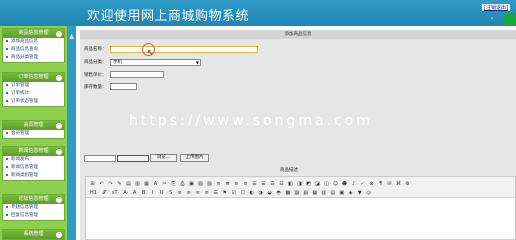 This screenshot has width=516, height=240. I want to click on toolbar-button-icon: ✉, so click(389, 184).